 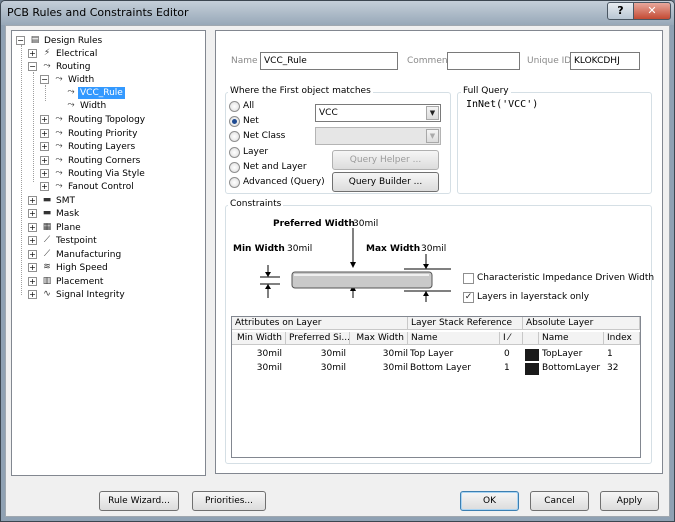 I want to click on radio-net-class, so click(x=234, y=136).